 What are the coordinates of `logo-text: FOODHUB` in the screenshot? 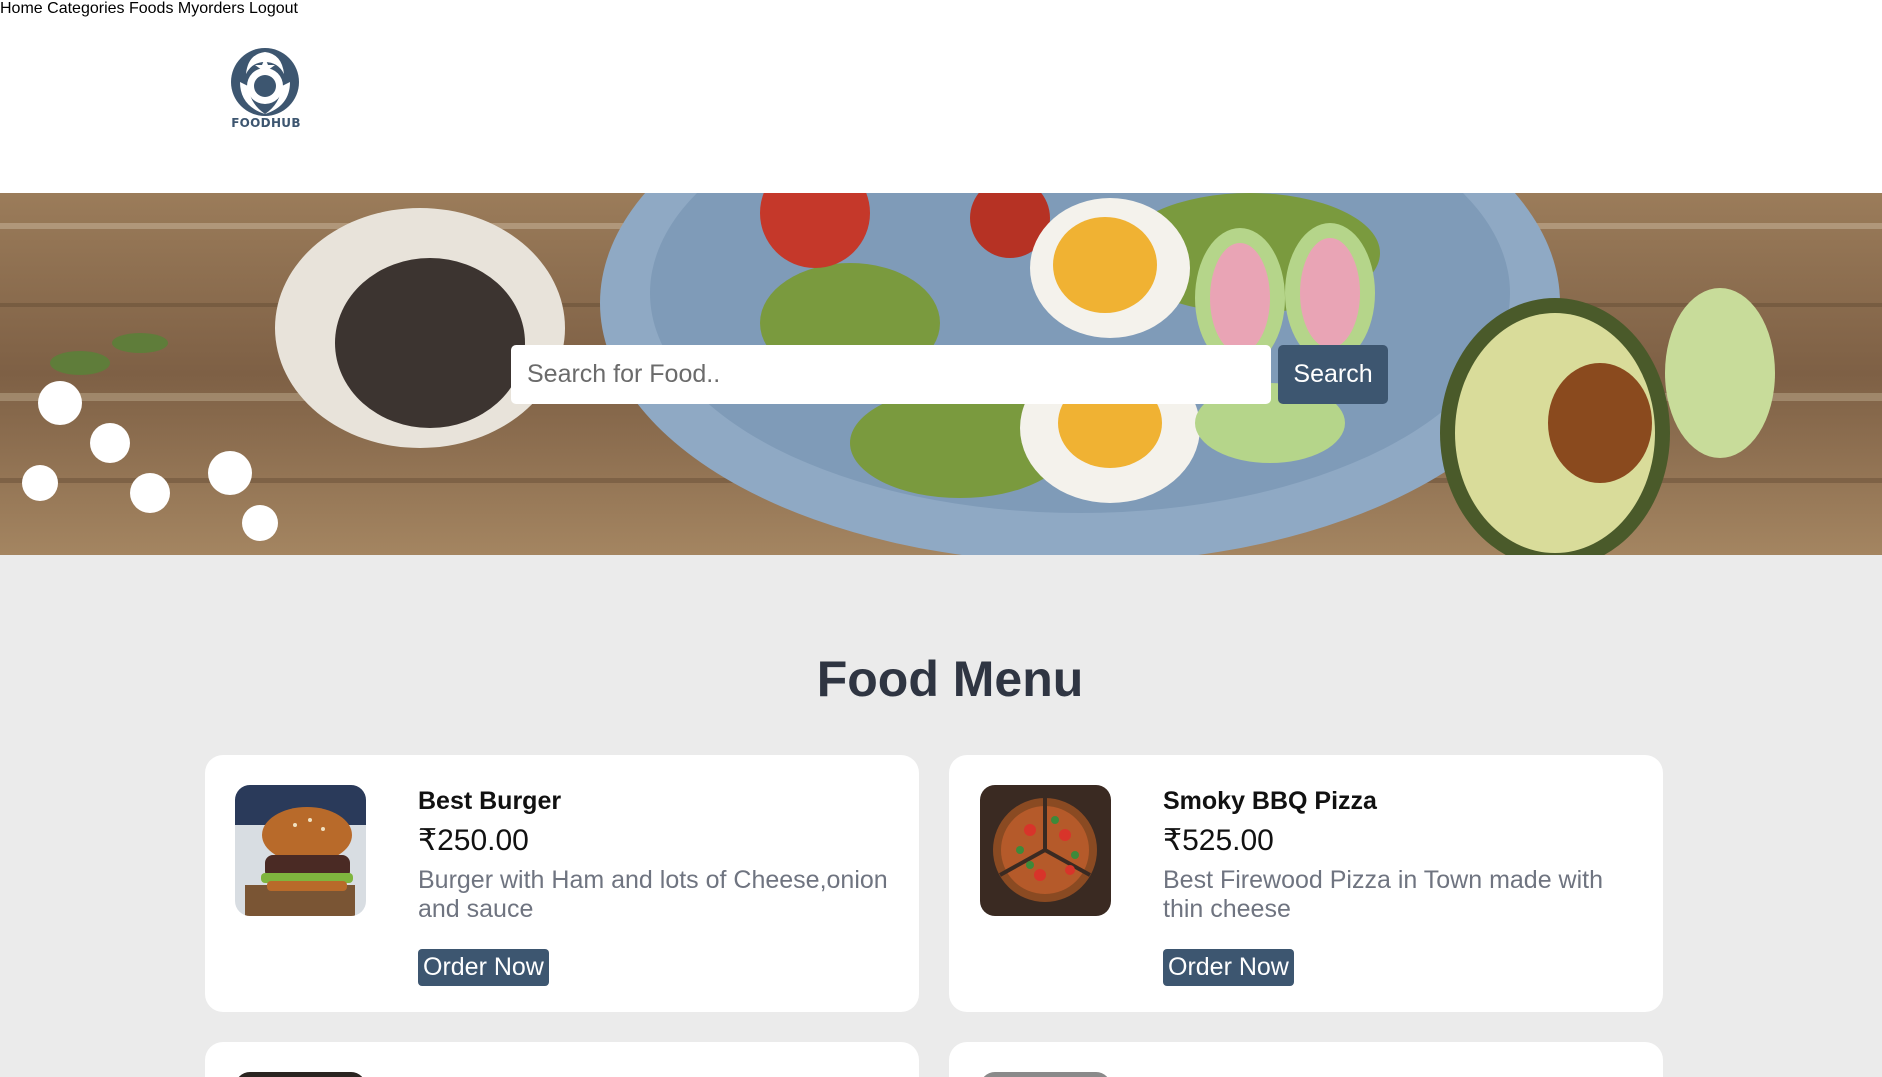 It's located at (266, 123).